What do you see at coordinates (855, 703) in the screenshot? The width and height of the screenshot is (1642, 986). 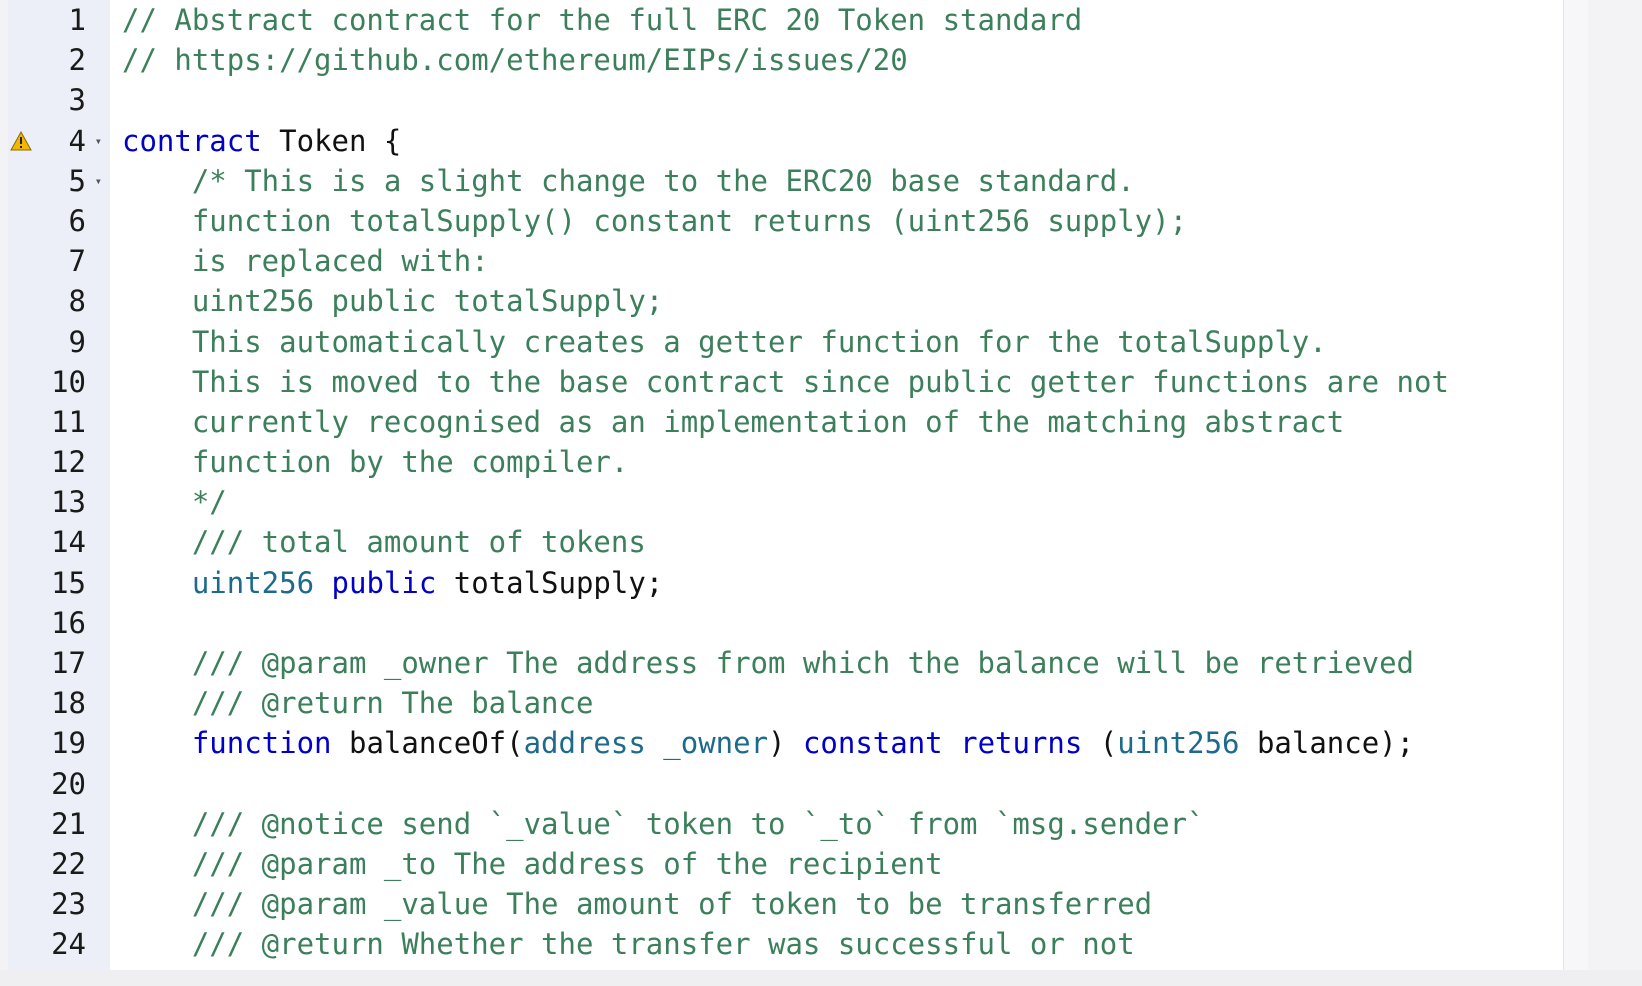 I see `code-line: /// @return The balance` at bounding box center [855, 703].